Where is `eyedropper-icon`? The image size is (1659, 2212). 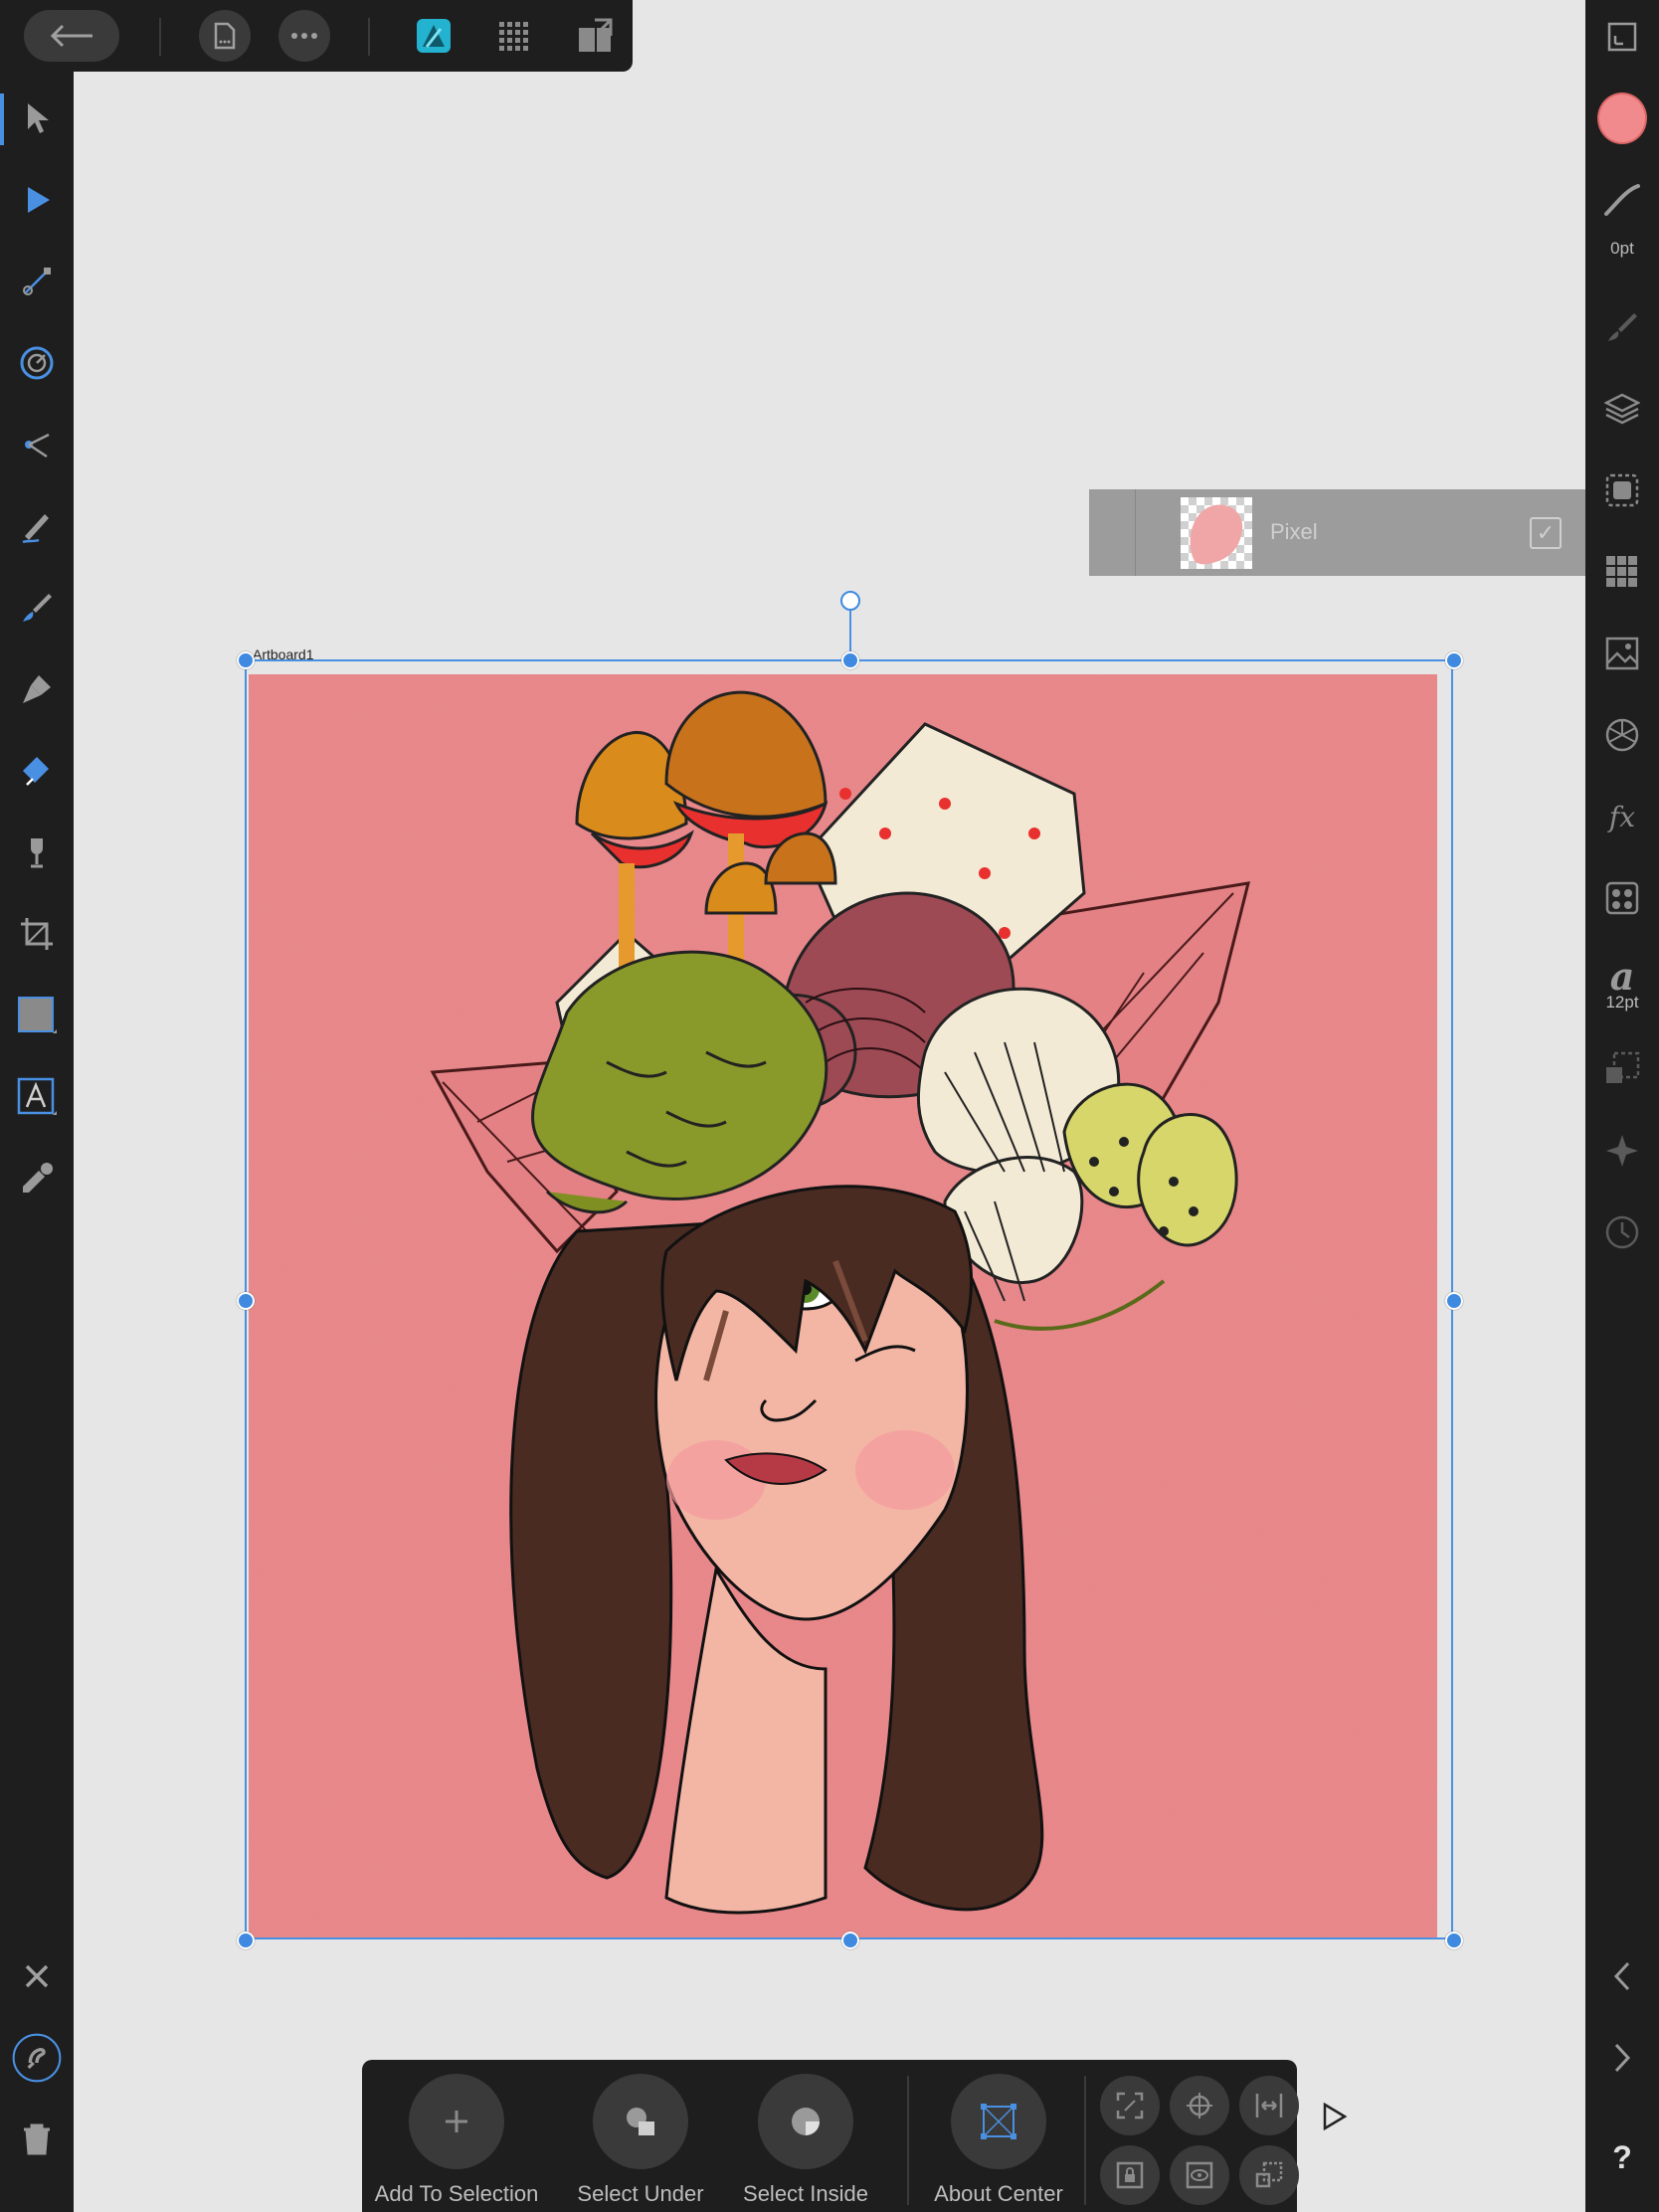 eyedropper-icon is located at coordinates (38, 1178).